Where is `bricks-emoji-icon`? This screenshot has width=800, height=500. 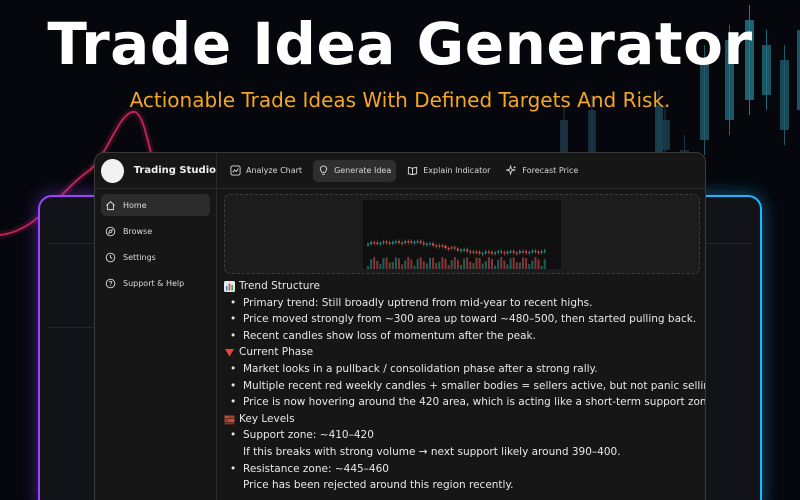
bricks-emoji-icon is located at coordinates (229, 419).